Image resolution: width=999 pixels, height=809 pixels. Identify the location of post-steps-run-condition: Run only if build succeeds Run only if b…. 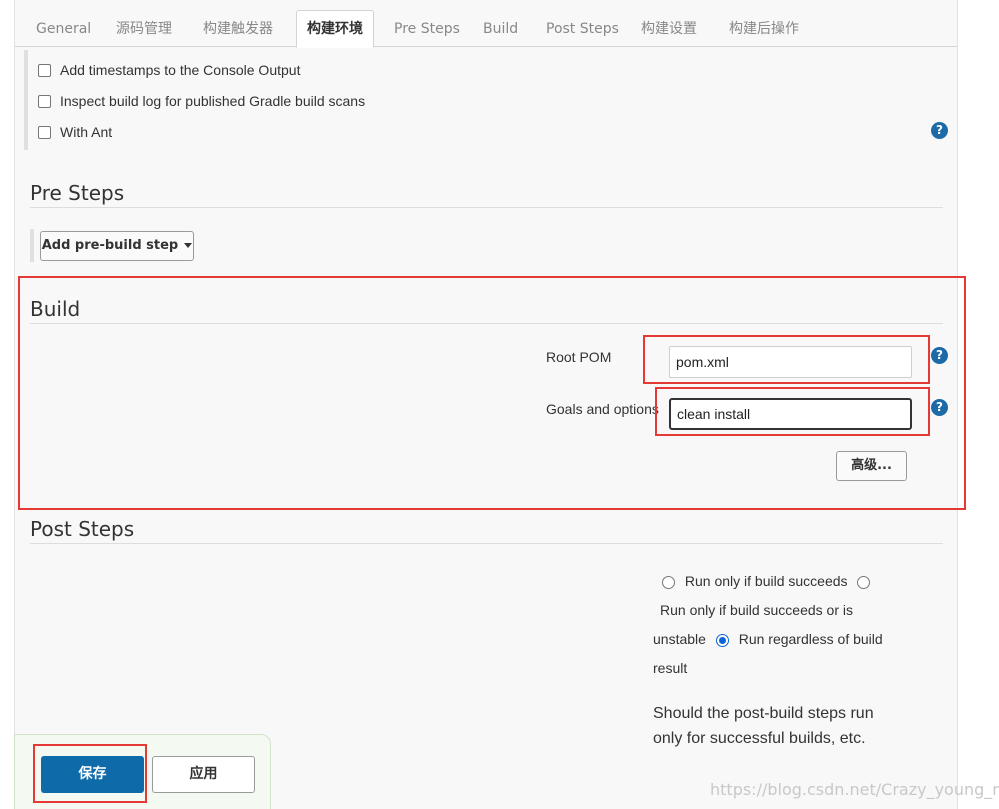
(778, 625).